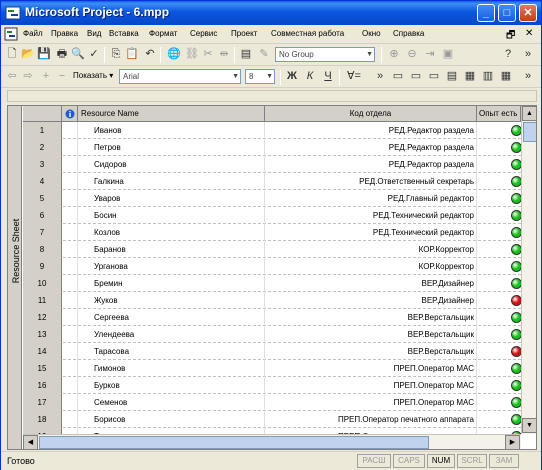  Describe the element at coordinates (371, 164) in the screenshot. I see `department-code-cell: РЕД.Редактор раздела` at that location.